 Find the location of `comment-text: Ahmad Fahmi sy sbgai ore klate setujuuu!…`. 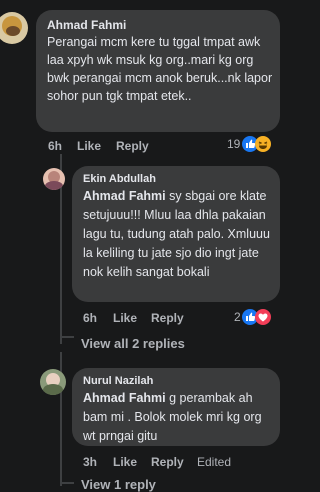

comment-text: Ahmad Fahmi sy sbgai ore klate setujuuu!… is located at coordinates (179, 234).